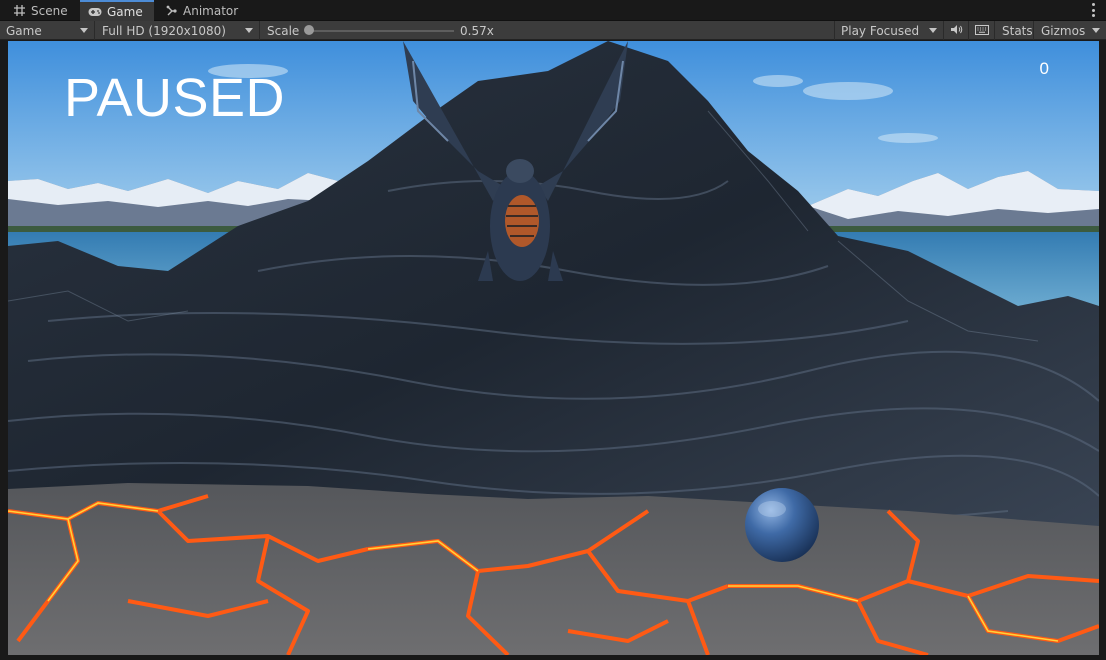 This screenshot has height=660, width=1106. What do you see at coordinates (49, 10) in the screenshot?
I see `tab-scene-label: Scene` at bounding box center [49, 10].